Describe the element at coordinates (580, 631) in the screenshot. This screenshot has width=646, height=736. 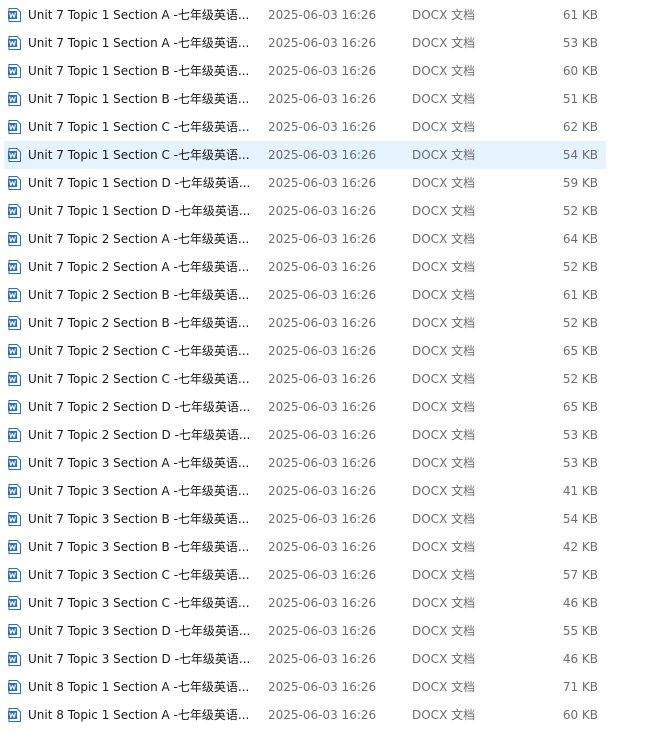
I see `file-size: 55 KB` at that location.